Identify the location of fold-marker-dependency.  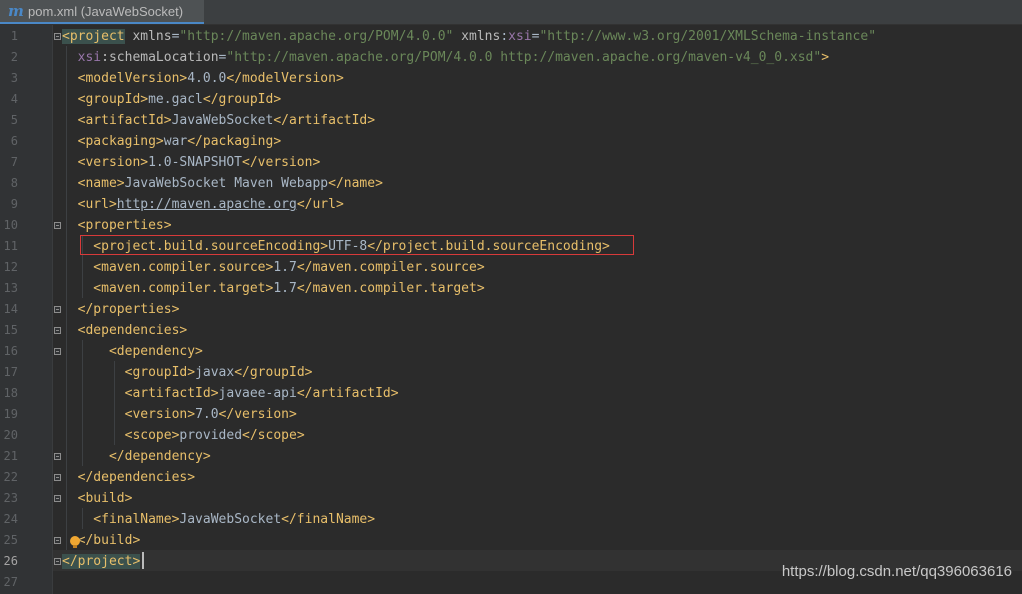
(57, 351).